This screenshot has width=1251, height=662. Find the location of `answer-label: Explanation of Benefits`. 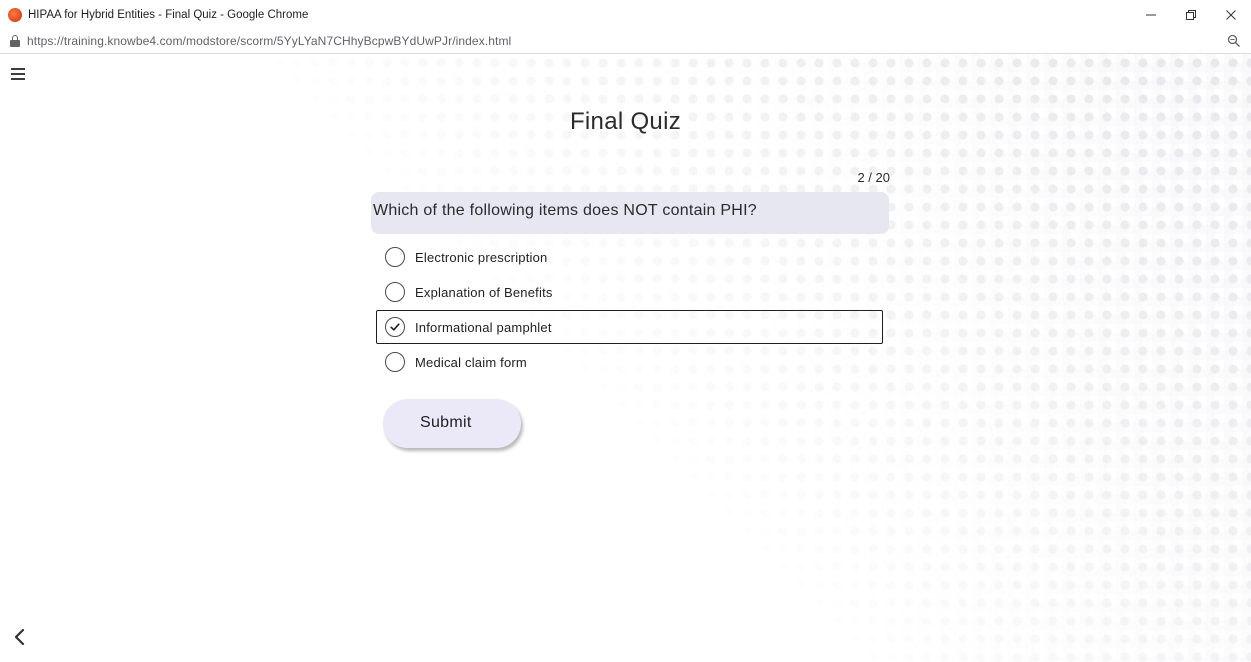

answer-label: Explanation of Benefits is located at coordinates (484, 292).